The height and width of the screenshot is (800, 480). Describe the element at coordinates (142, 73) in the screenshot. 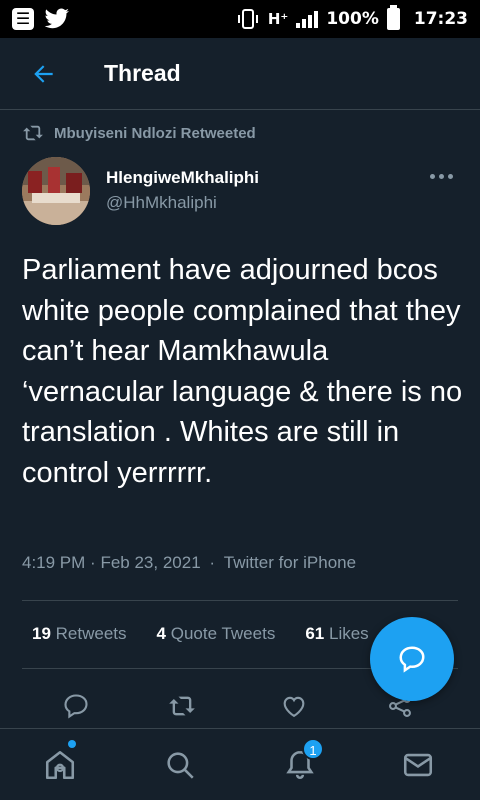

I see `page-title: Thread` at that location.